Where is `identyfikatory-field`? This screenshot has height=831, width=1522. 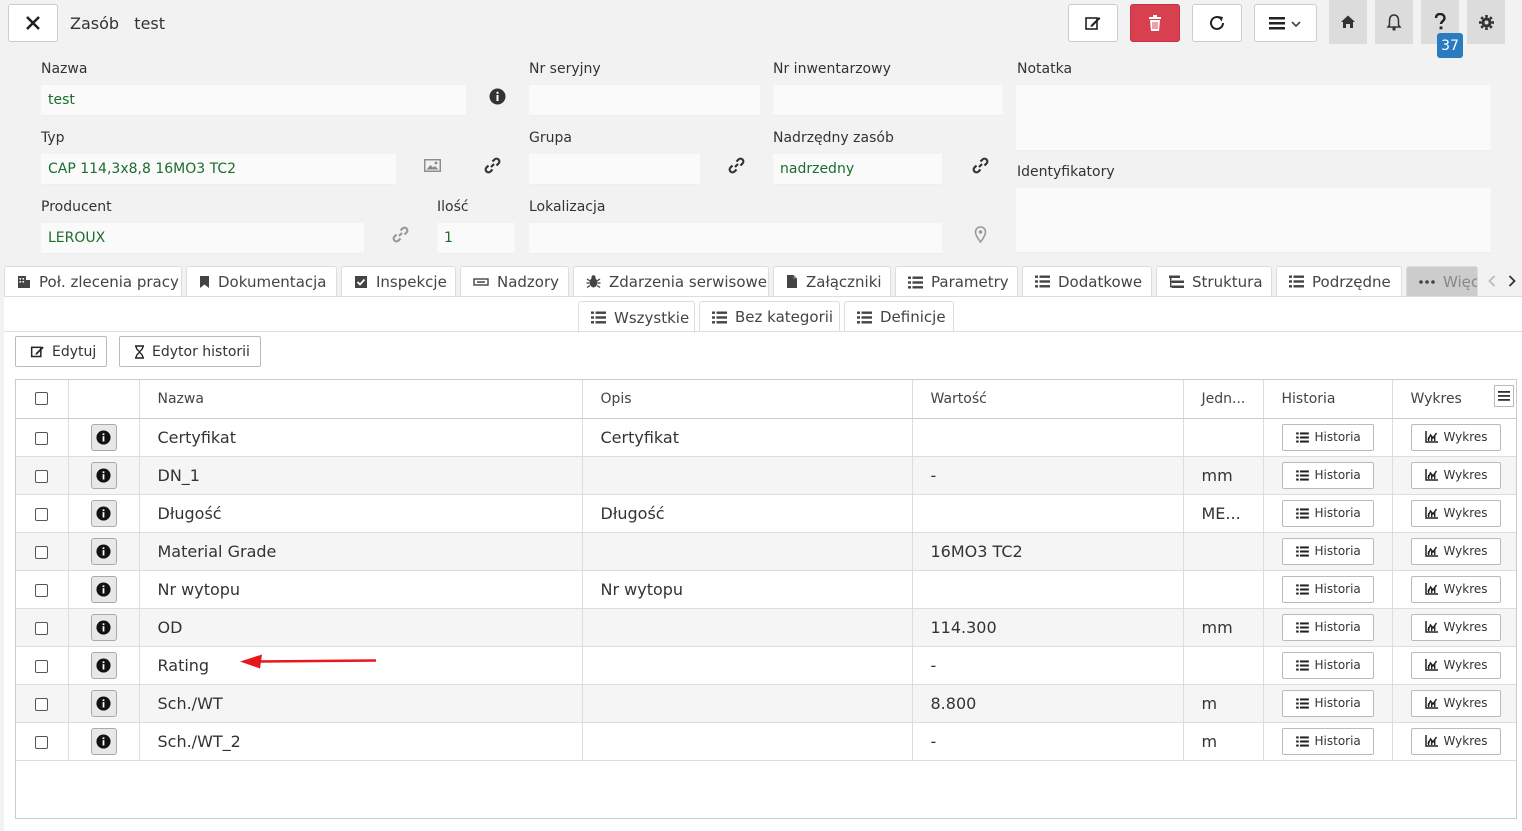 identyfikatory-field is located at coordinates (1253, 220).